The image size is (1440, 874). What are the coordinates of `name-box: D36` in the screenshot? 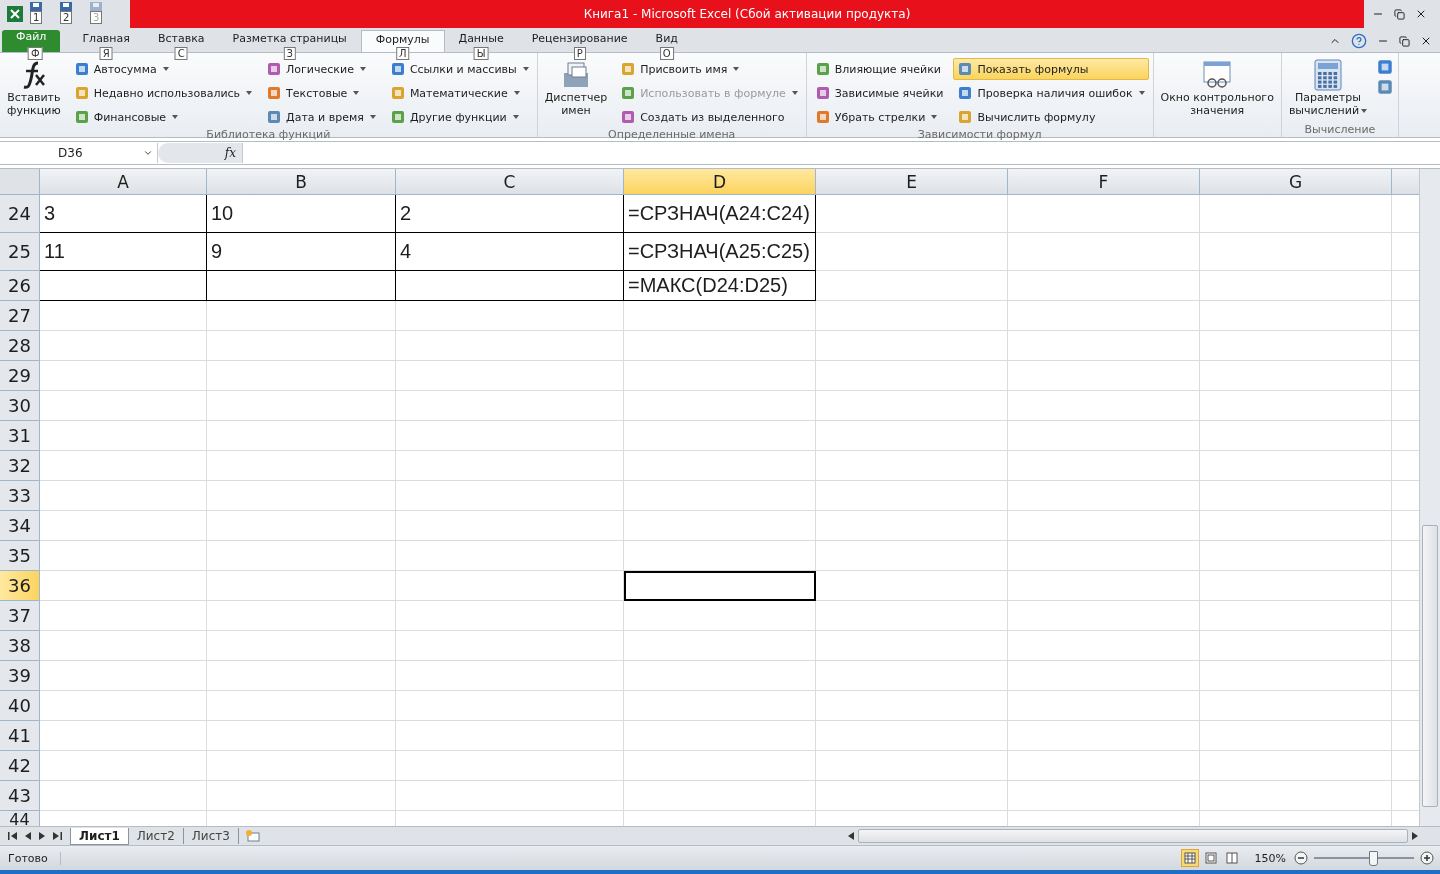 It's located at (79, 153).